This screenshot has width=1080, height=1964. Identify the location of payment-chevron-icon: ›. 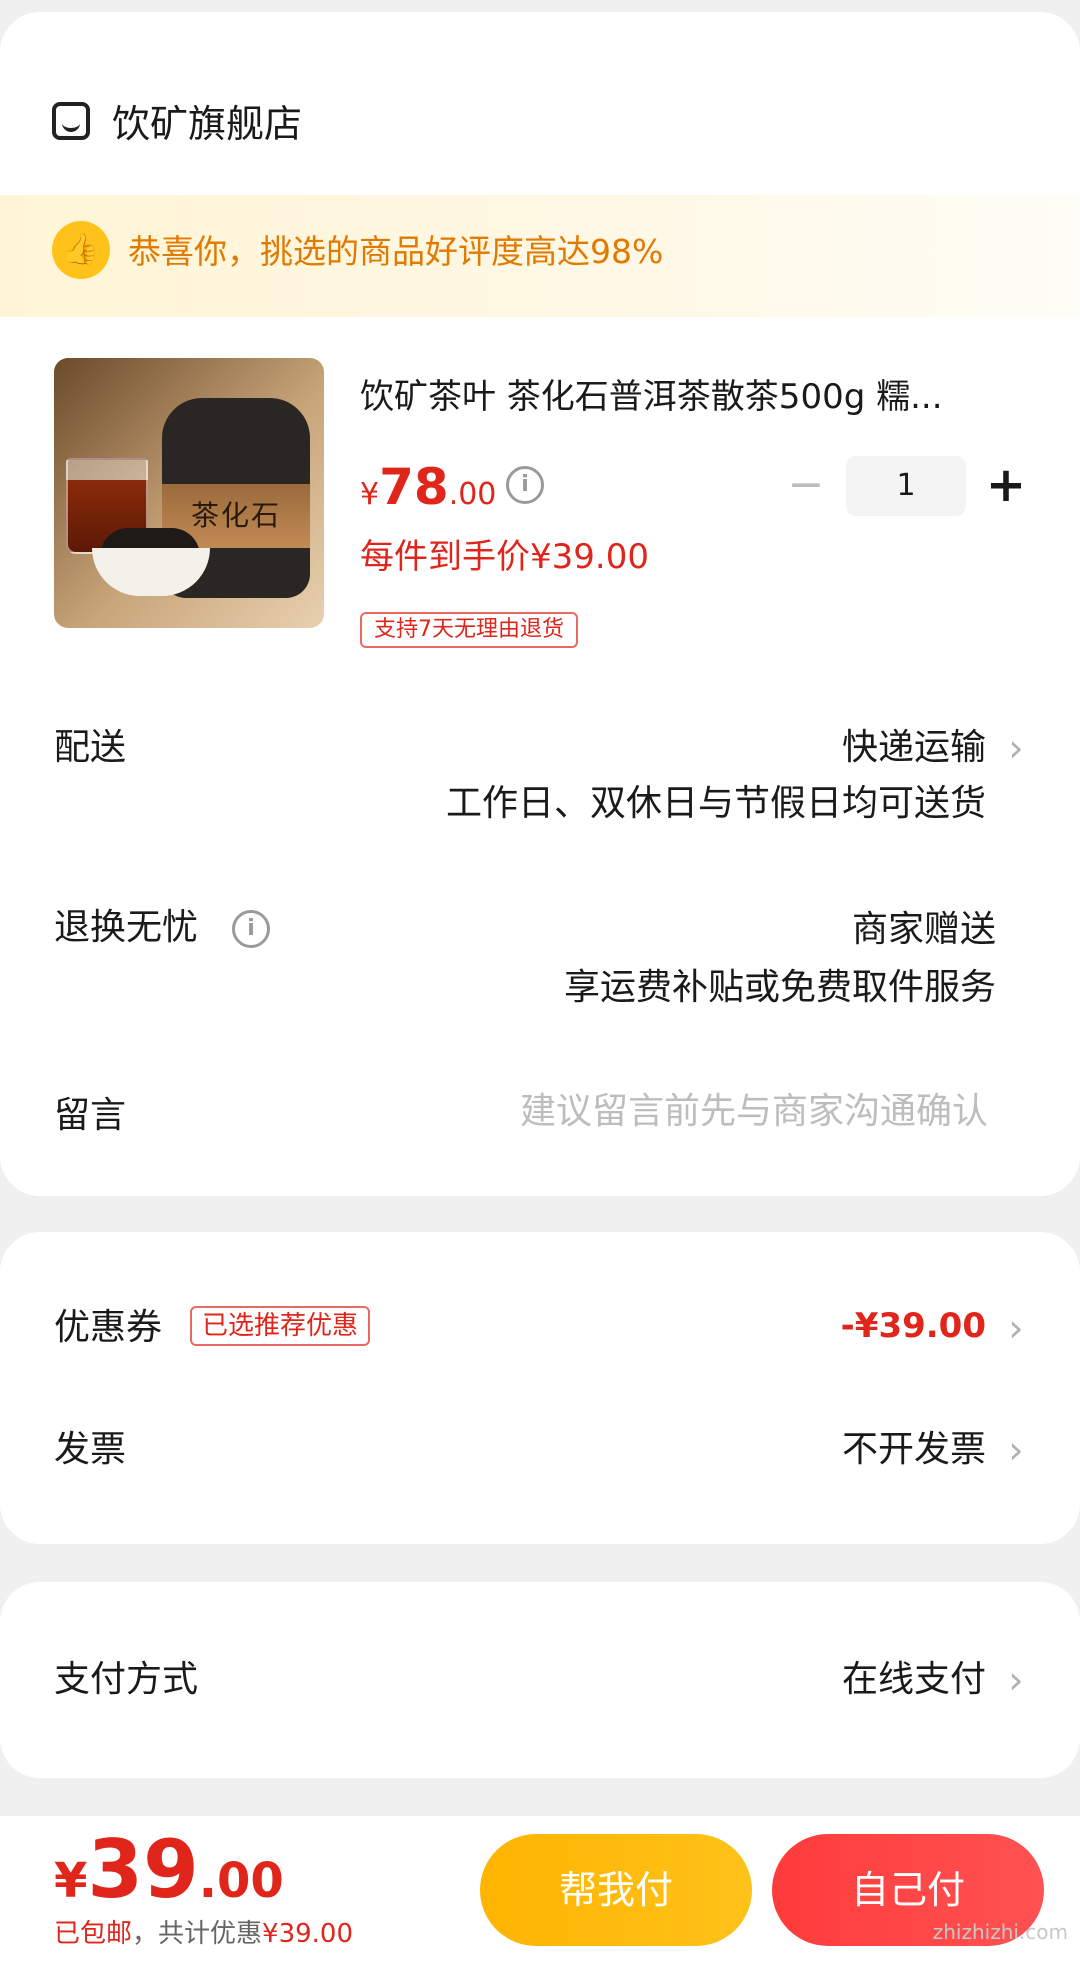
(1016, 1680).